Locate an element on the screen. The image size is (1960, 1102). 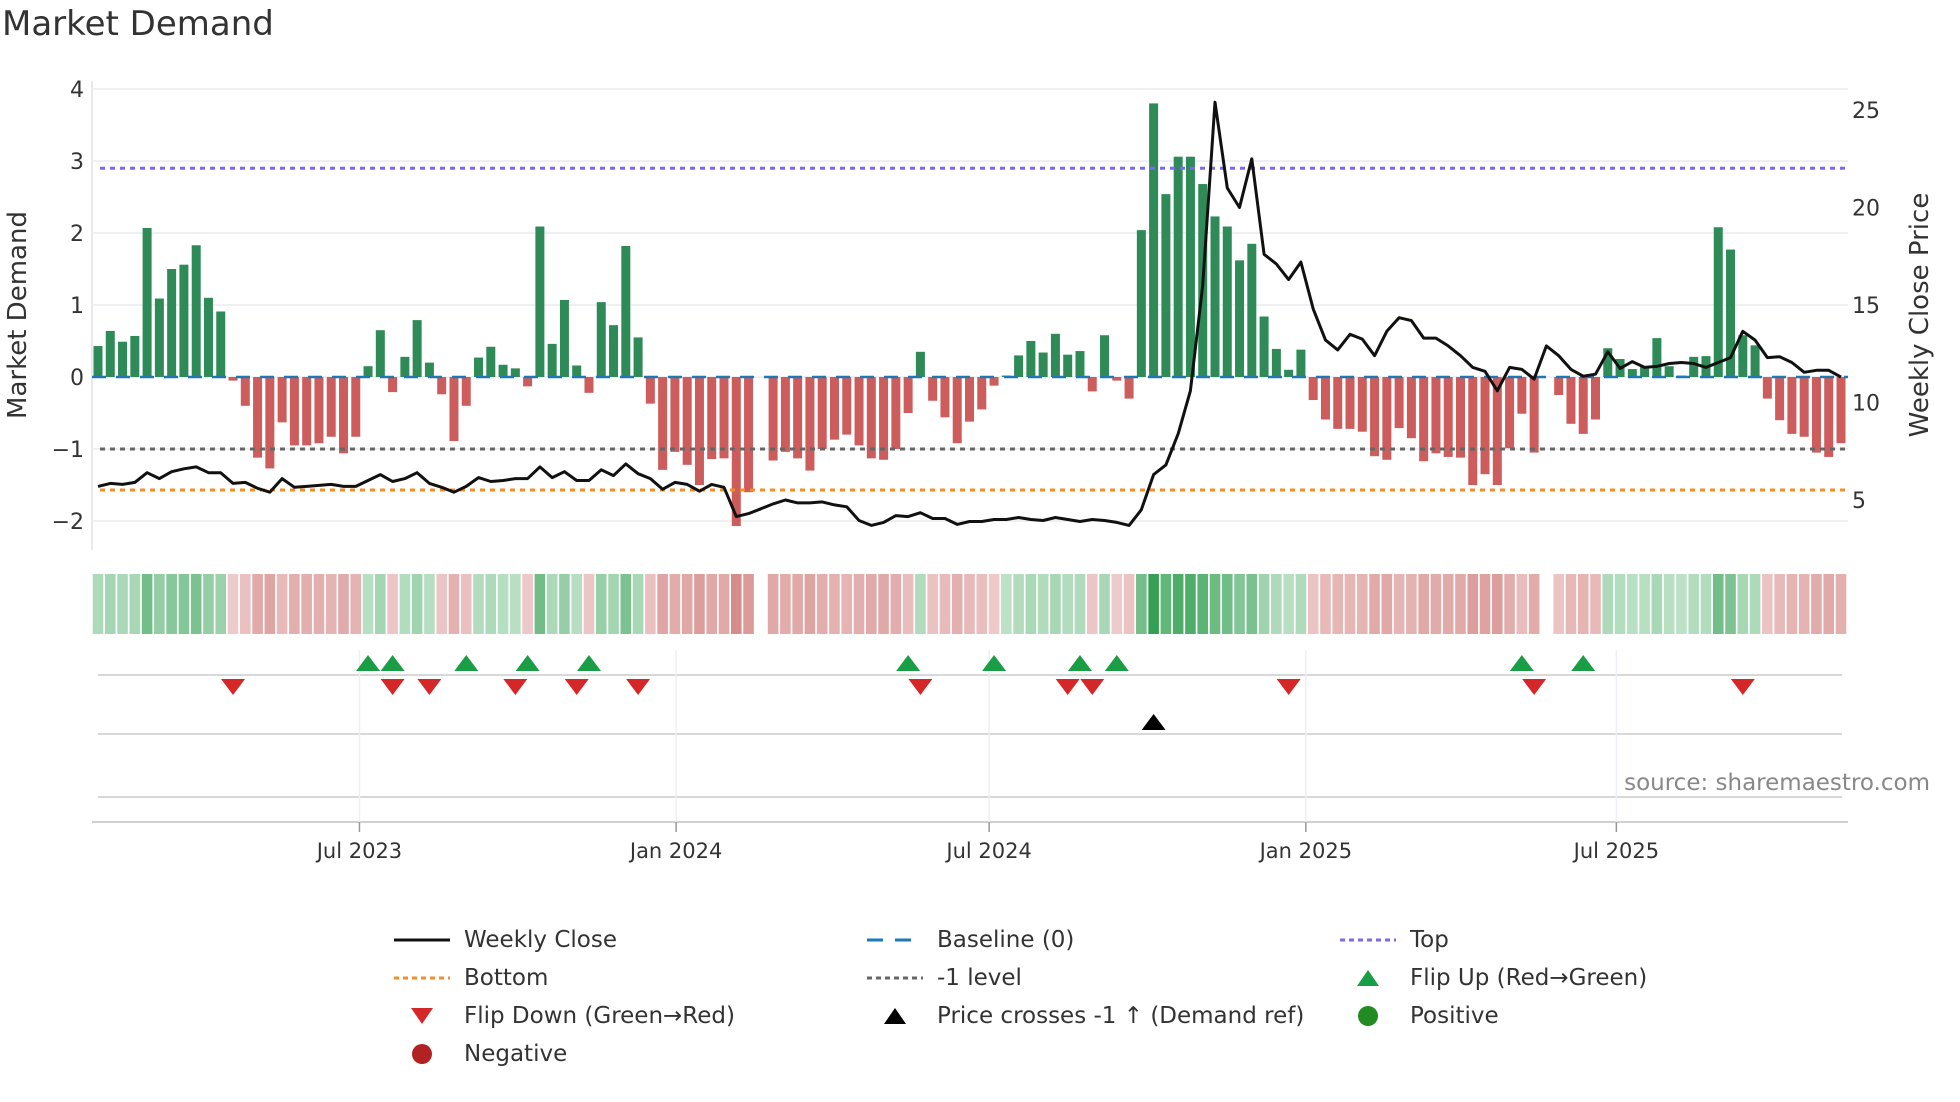
y2-tick-label: 25 is located at coordinates (1866, 111).